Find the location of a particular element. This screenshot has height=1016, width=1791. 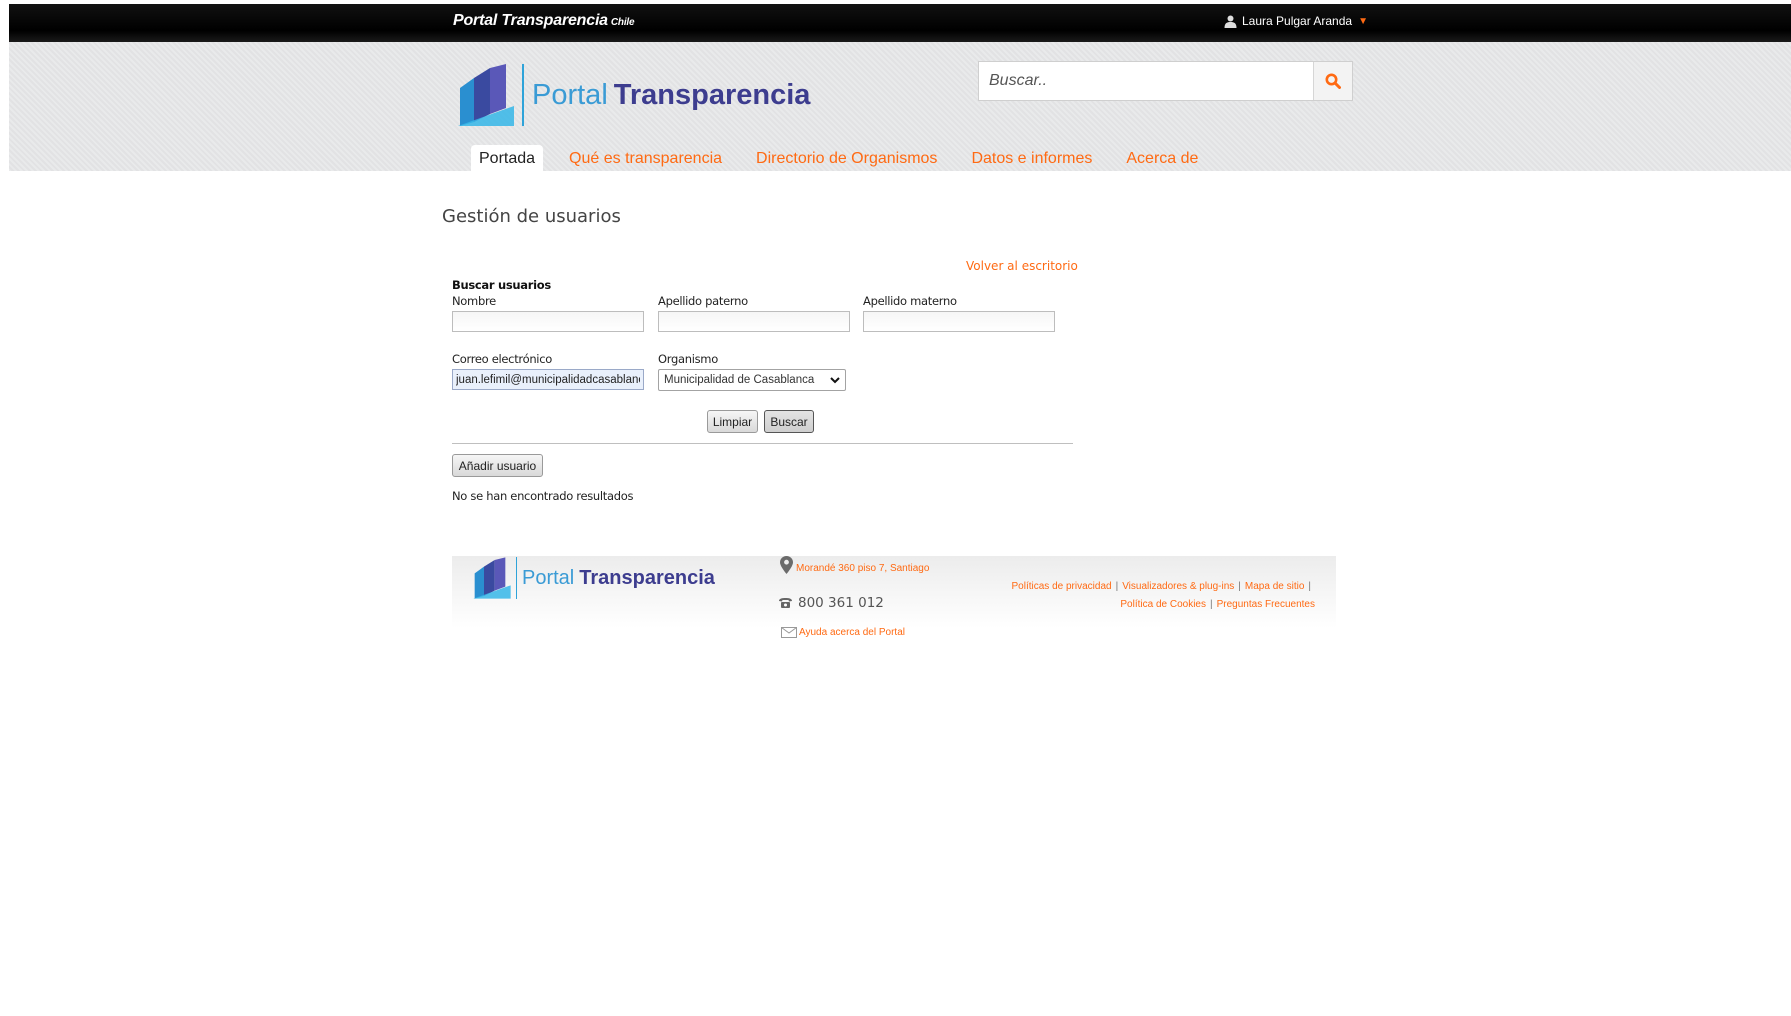

chevron-down-icon is located at coordinates (835, 379).